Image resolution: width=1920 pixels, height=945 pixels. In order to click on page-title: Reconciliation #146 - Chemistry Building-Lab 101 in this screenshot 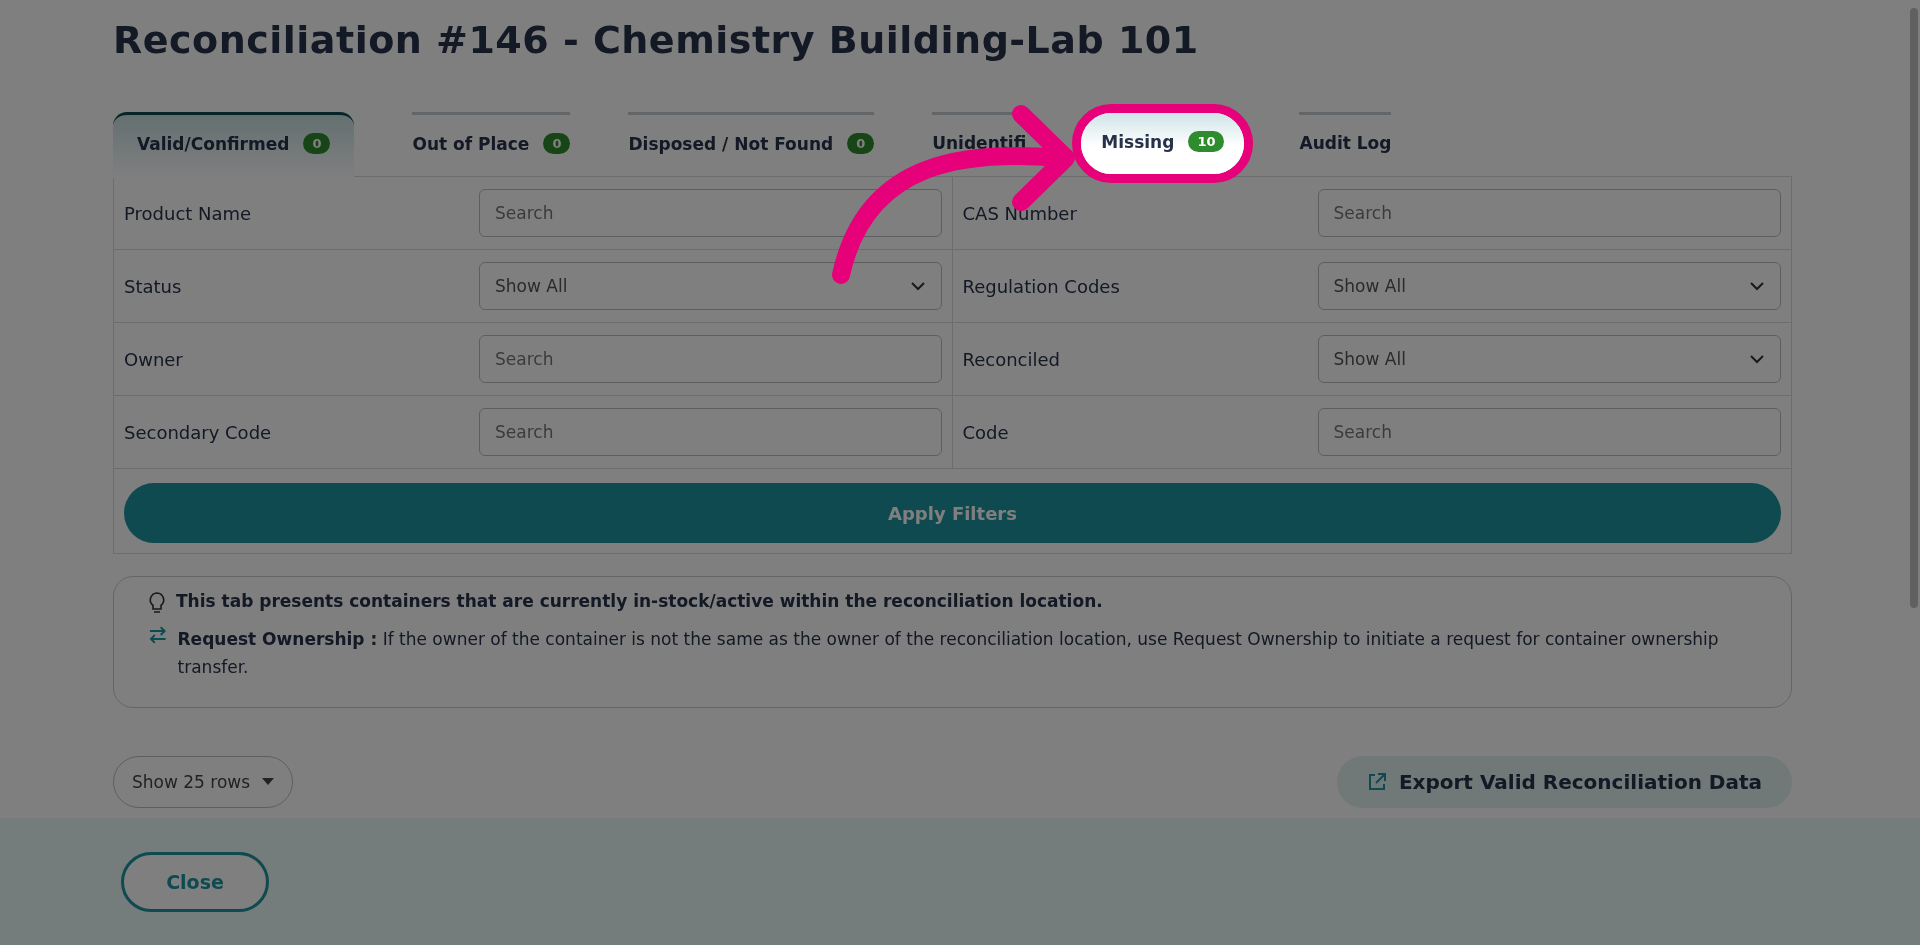, I will do `click(656, 40)`.